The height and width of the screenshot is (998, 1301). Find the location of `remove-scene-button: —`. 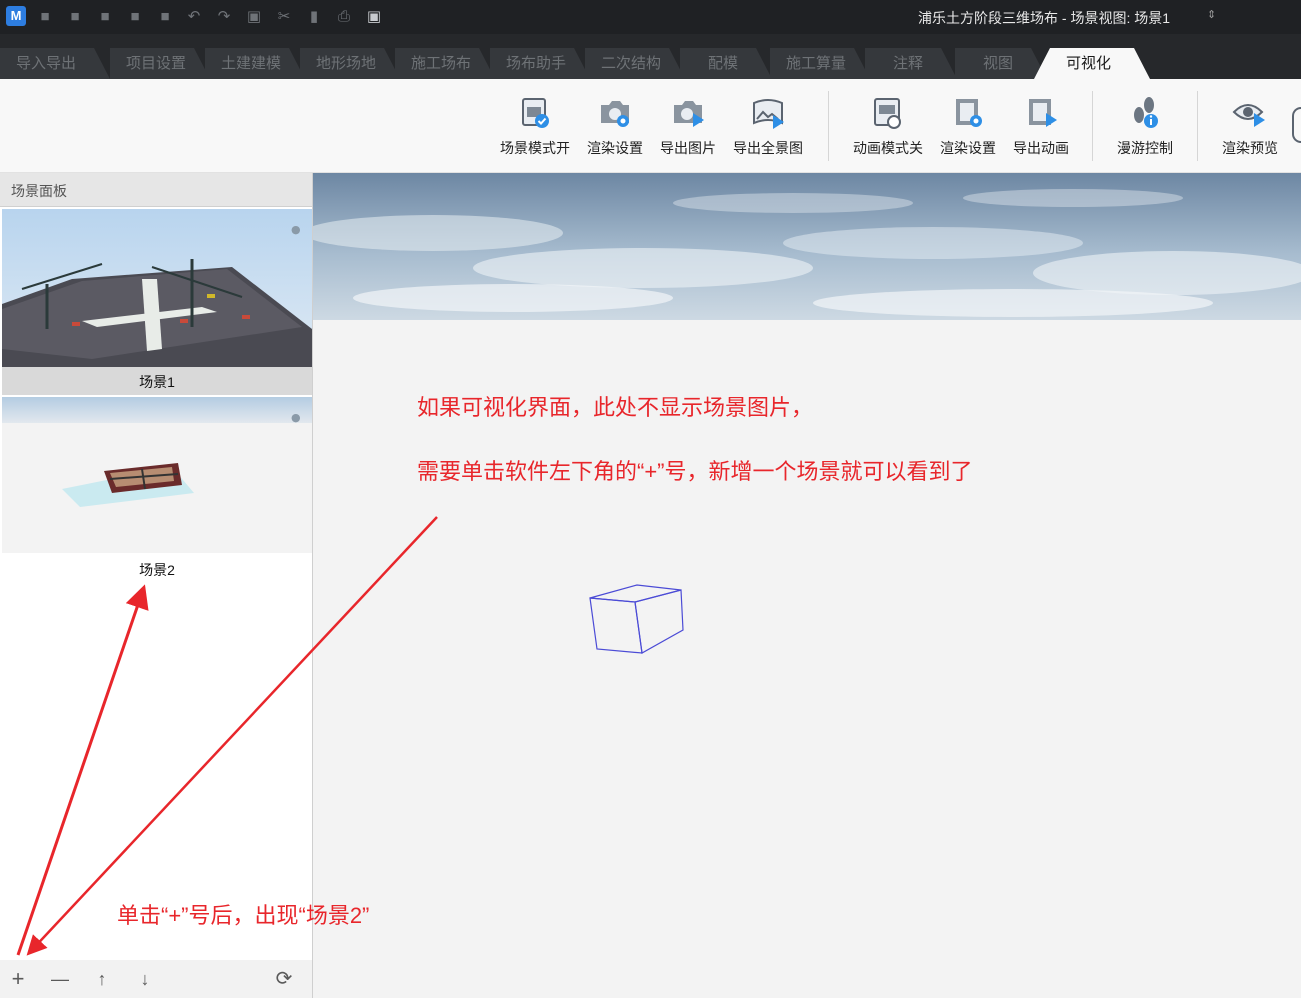

remove-scene-button: — is located at coordinates (60, 979).